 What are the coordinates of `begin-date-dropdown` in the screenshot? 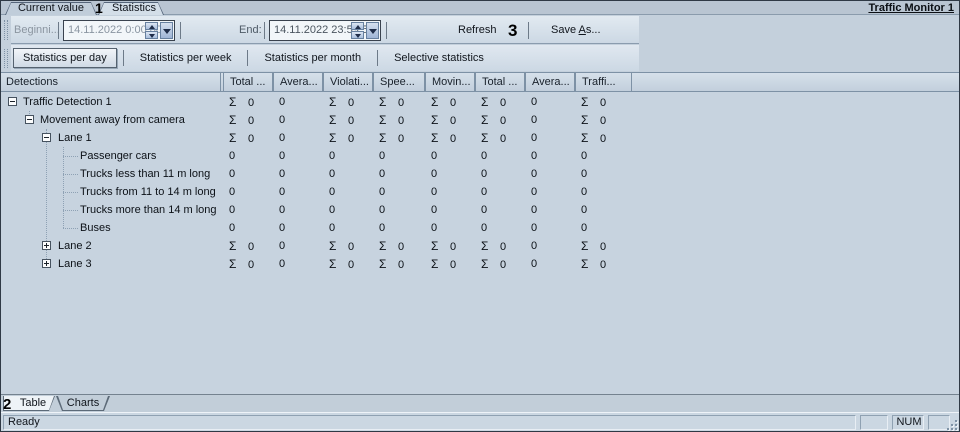 It's located at (166, 30).